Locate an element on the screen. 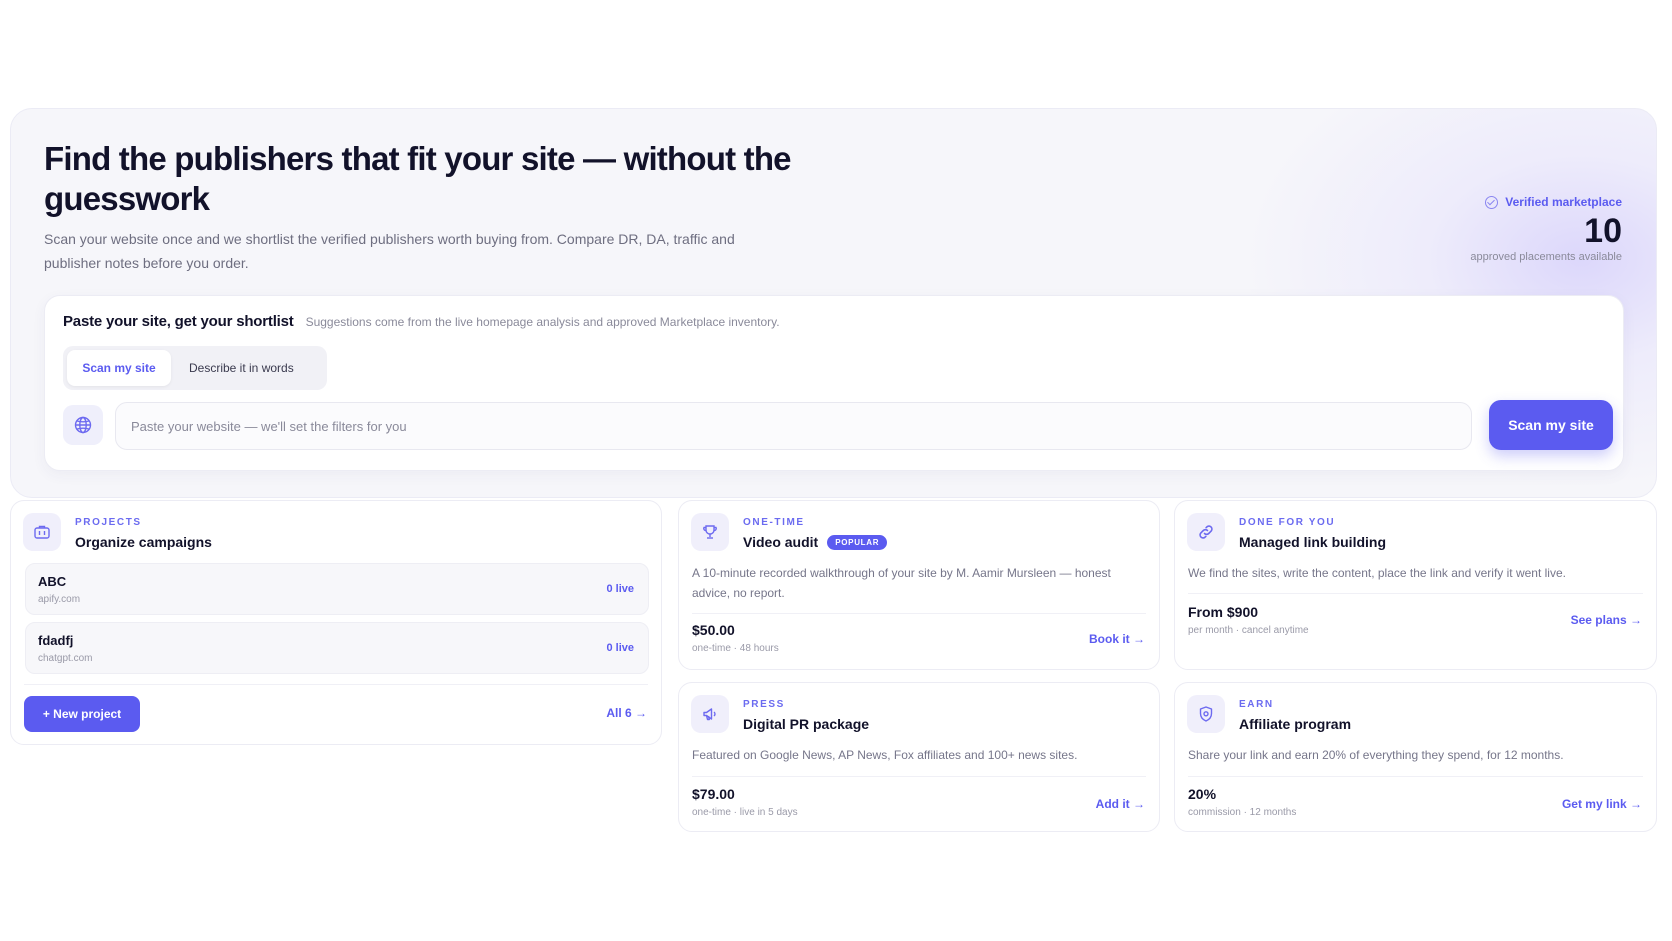  pr-price: $79.00 is located at coordinates (713, 794).